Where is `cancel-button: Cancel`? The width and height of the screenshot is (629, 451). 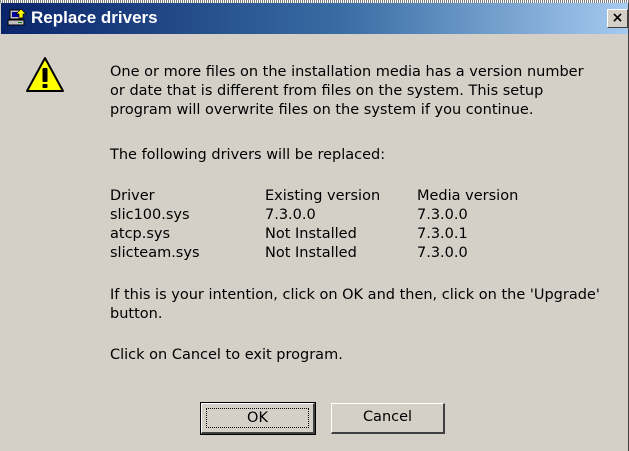 cancel-button: Cancel is located at coordinates (388, 418).